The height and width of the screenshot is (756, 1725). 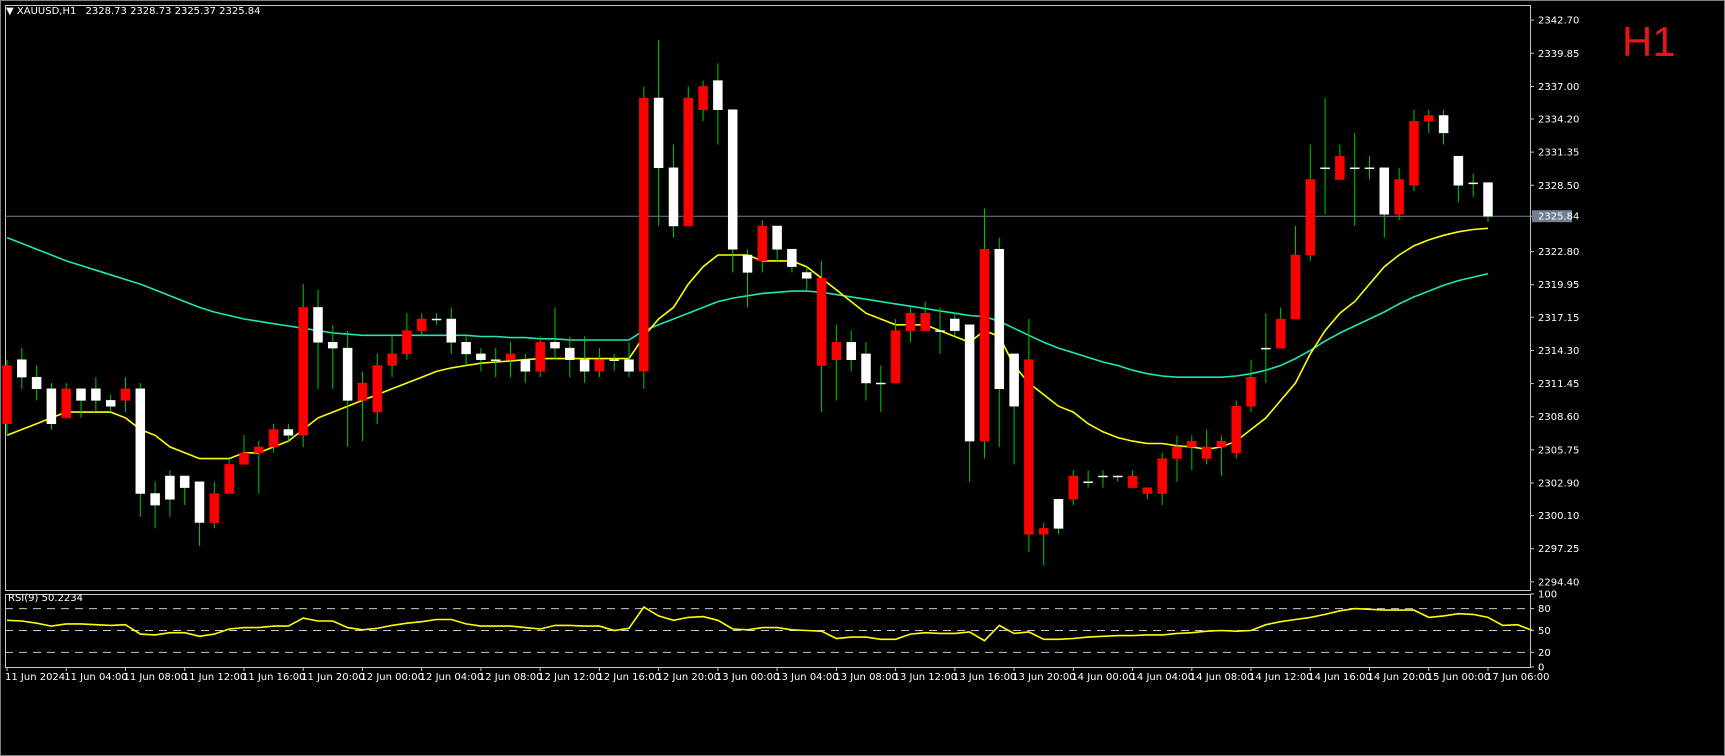 What do you see at coordinates (1558, 87) in the screenshot?
I see `y-tick-label: 2337.00` at bounding box center [1558, 87].